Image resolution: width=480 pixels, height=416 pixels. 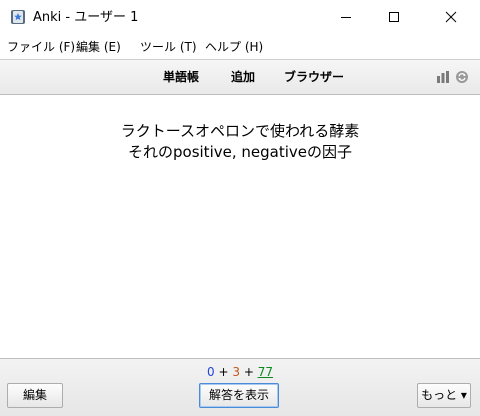 What do you see at coordinates (314, 77) in the screenshot?
I see `browse-link: ブラウザー` at bounding box center [314, 77].